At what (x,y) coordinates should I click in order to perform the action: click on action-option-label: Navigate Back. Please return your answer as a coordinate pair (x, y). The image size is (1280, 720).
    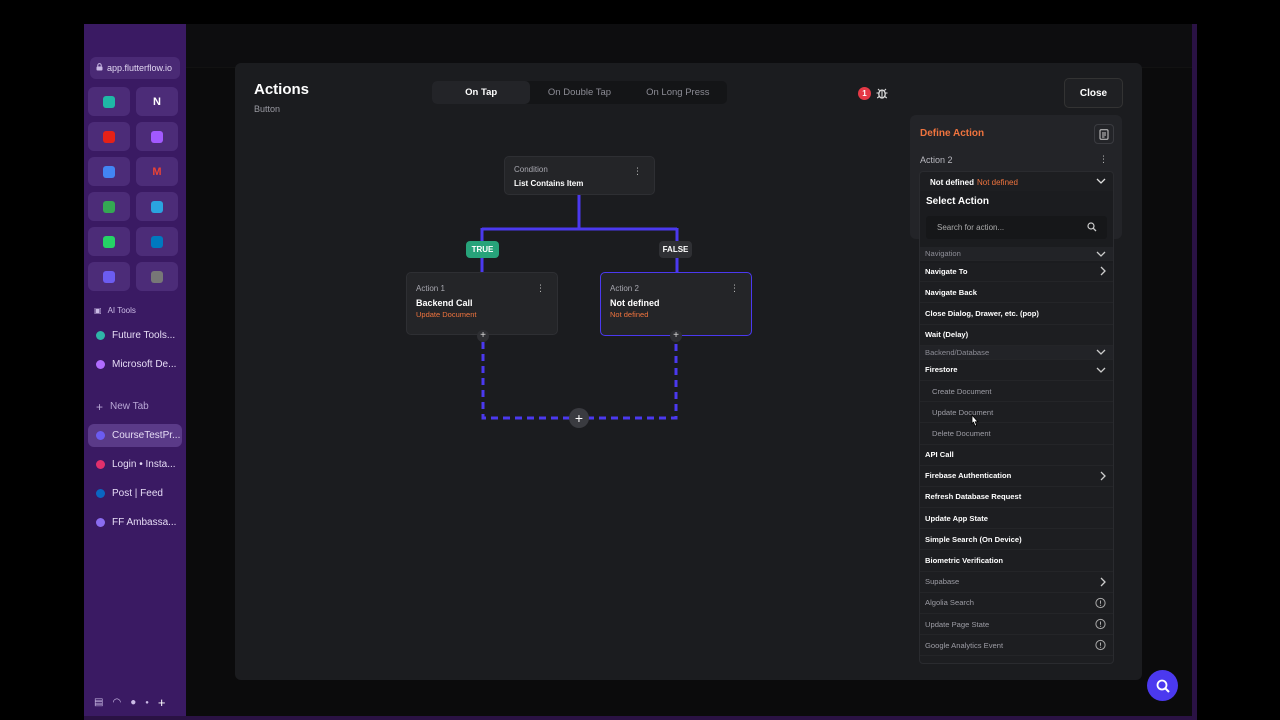
    Looking at the image, I should click on (951, 292).